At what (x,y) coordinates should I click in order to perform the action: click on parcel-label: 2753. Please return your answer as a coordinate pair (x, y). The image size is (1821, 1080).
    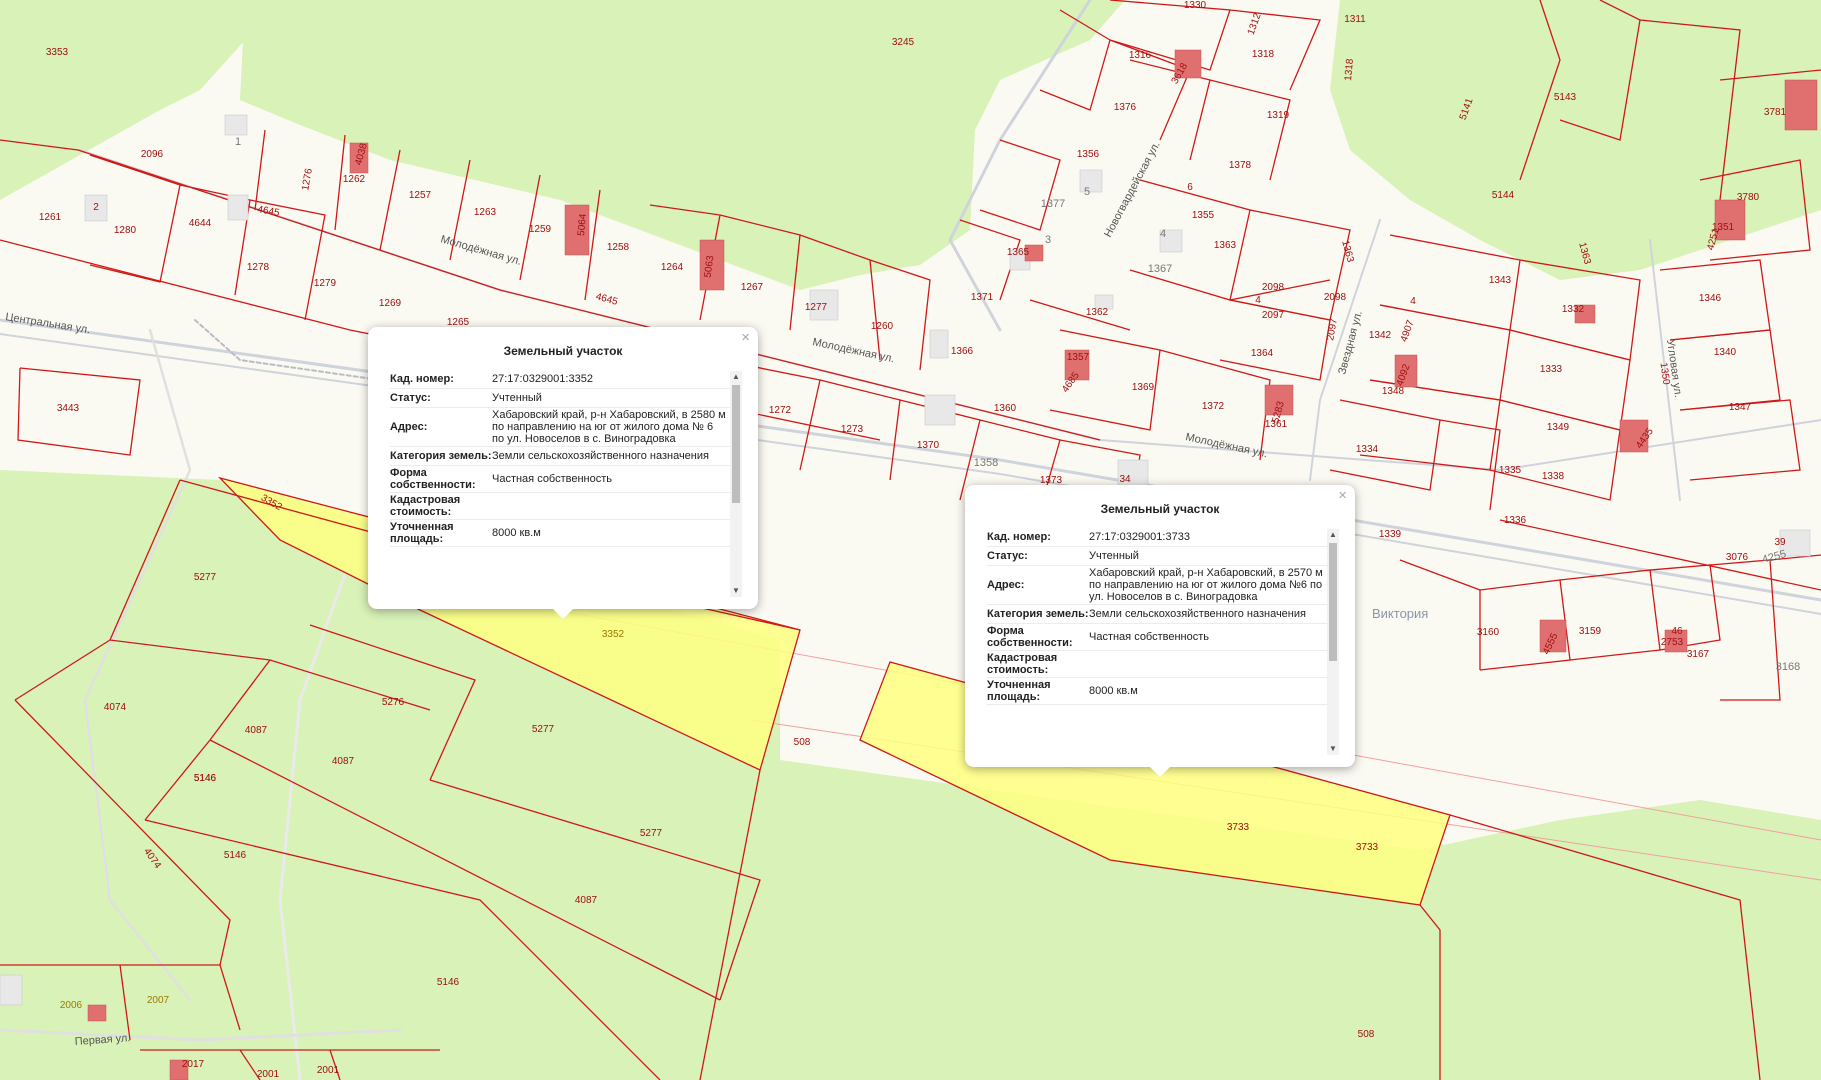
    Looking at the image, I should click on (1672, 642).